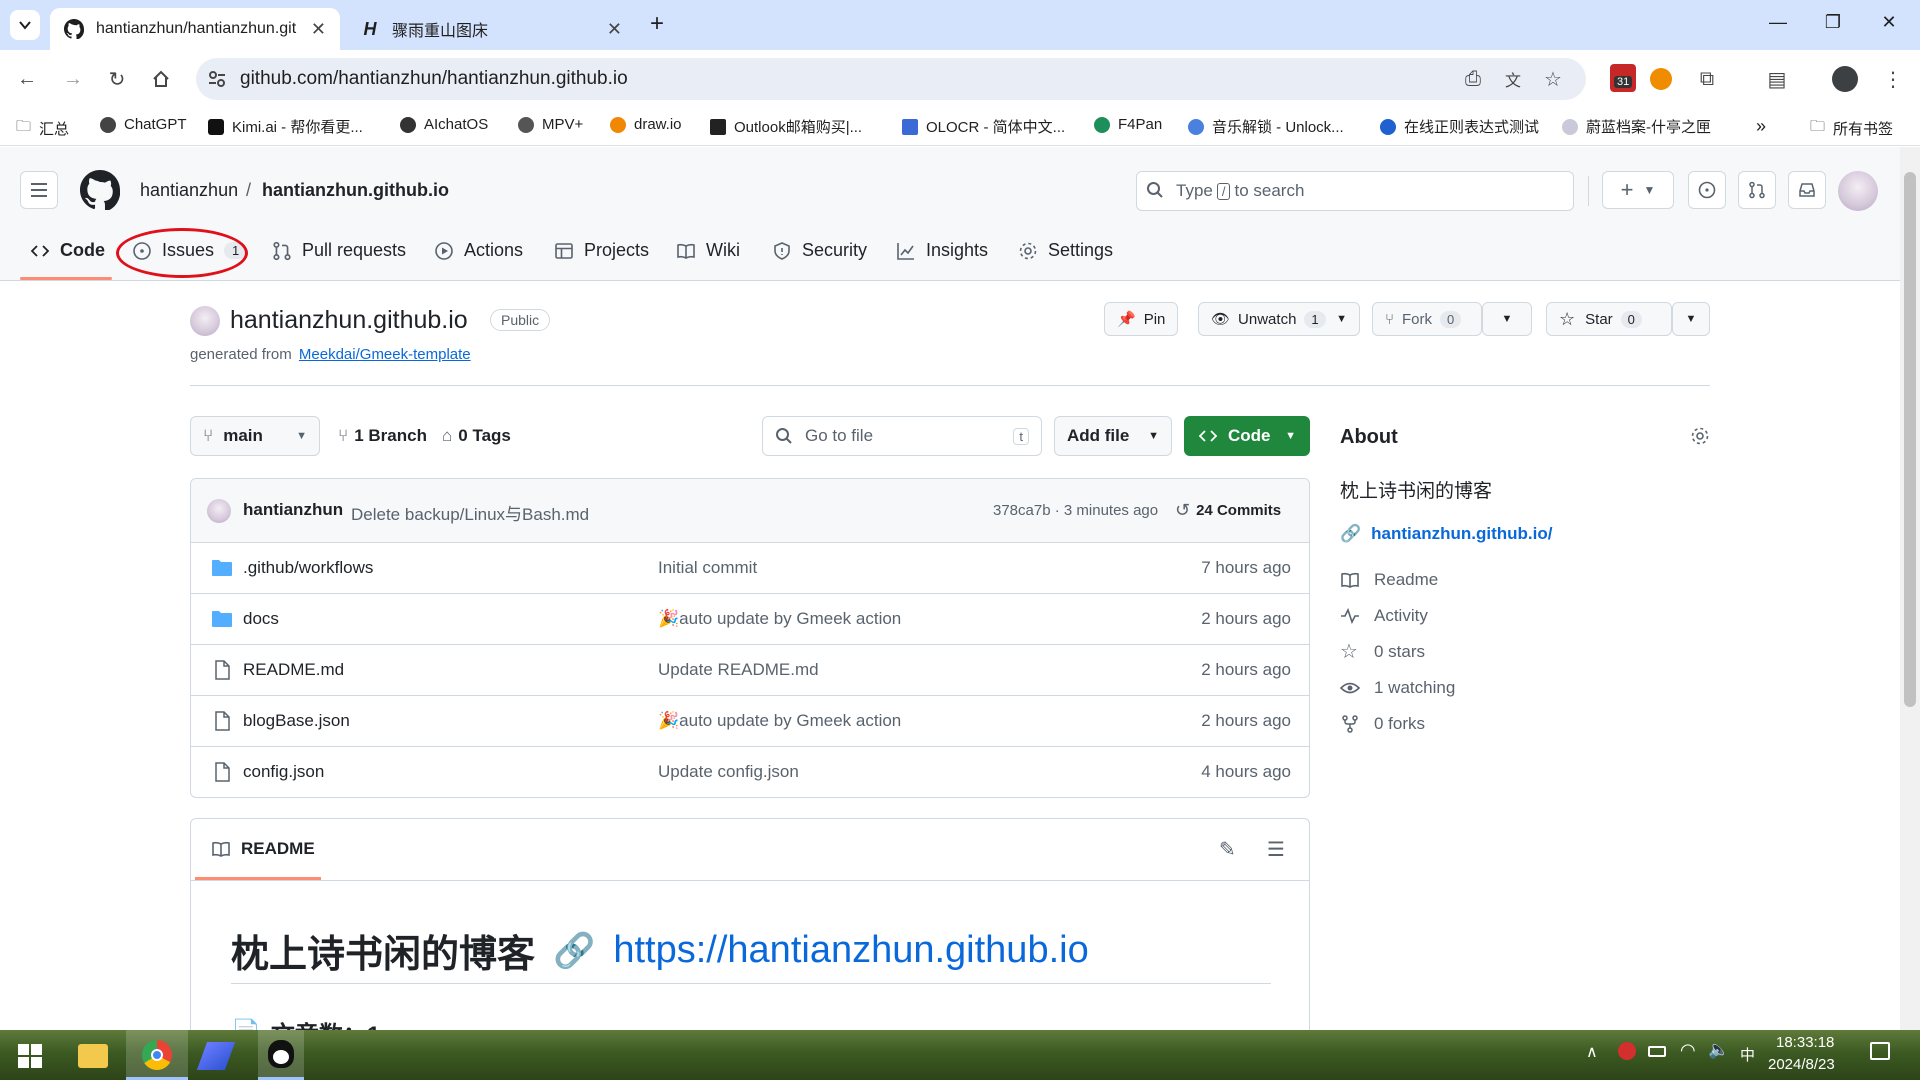  I want to click on edit-pencil-icon: ✎, so click(1227, 849).